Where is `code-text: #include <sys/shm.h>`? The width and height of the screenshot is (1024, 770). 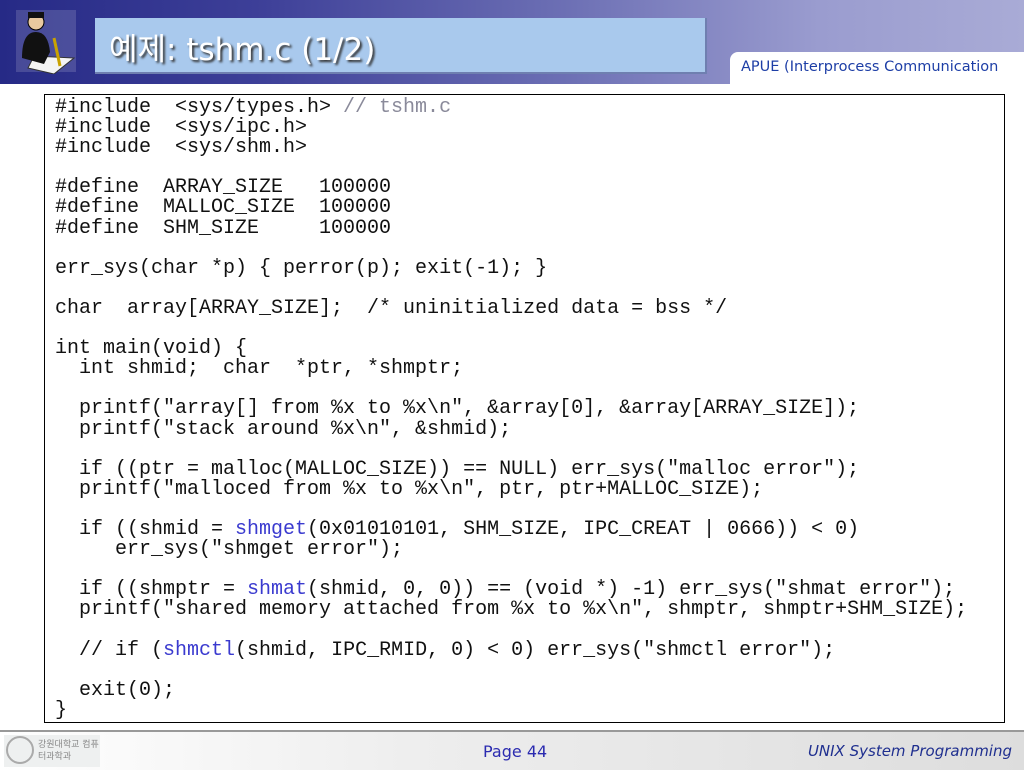
code-text: #include <sys/shm.h> is located at coordinates (181, 148).